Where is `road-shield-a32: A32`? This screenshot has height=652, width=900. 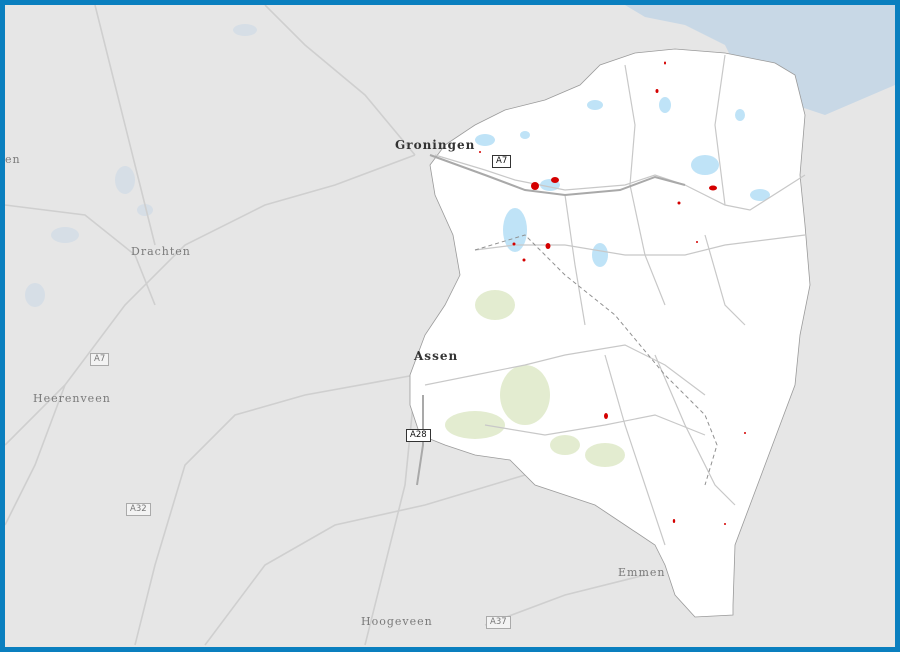 road-shield-a32: A32 is located at coordinates (138, 509).